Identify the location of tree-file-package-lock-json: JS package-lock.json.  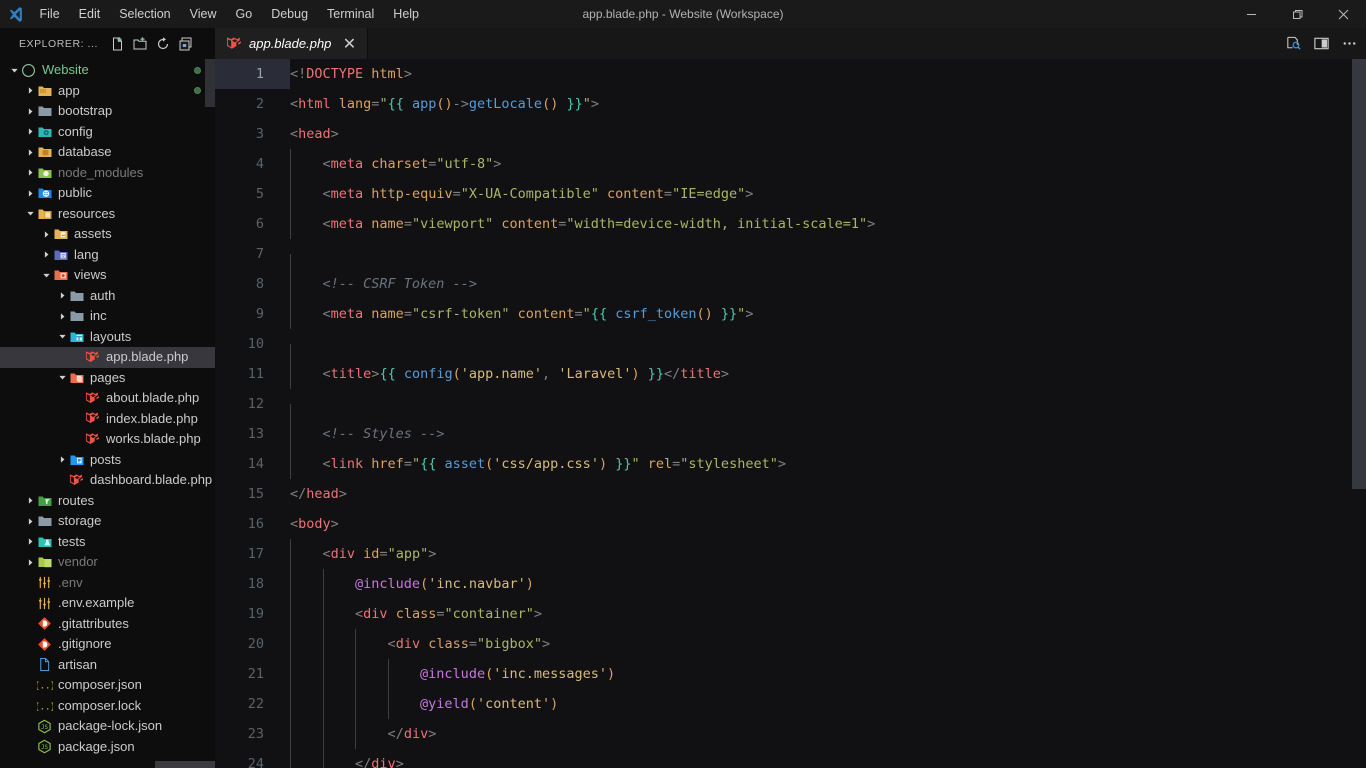
(107, 726).